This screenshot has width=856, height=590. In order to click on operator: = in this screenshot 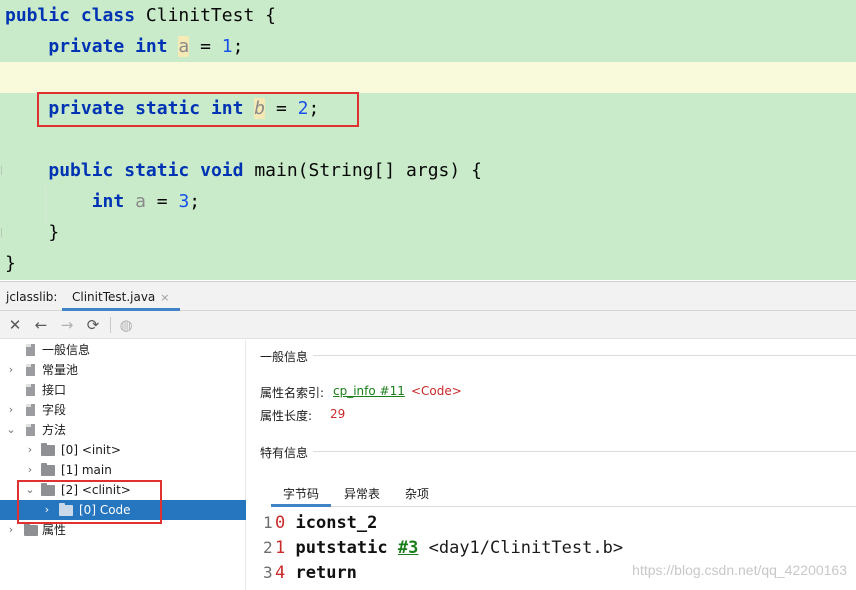, I will do `click(162, 201)`.